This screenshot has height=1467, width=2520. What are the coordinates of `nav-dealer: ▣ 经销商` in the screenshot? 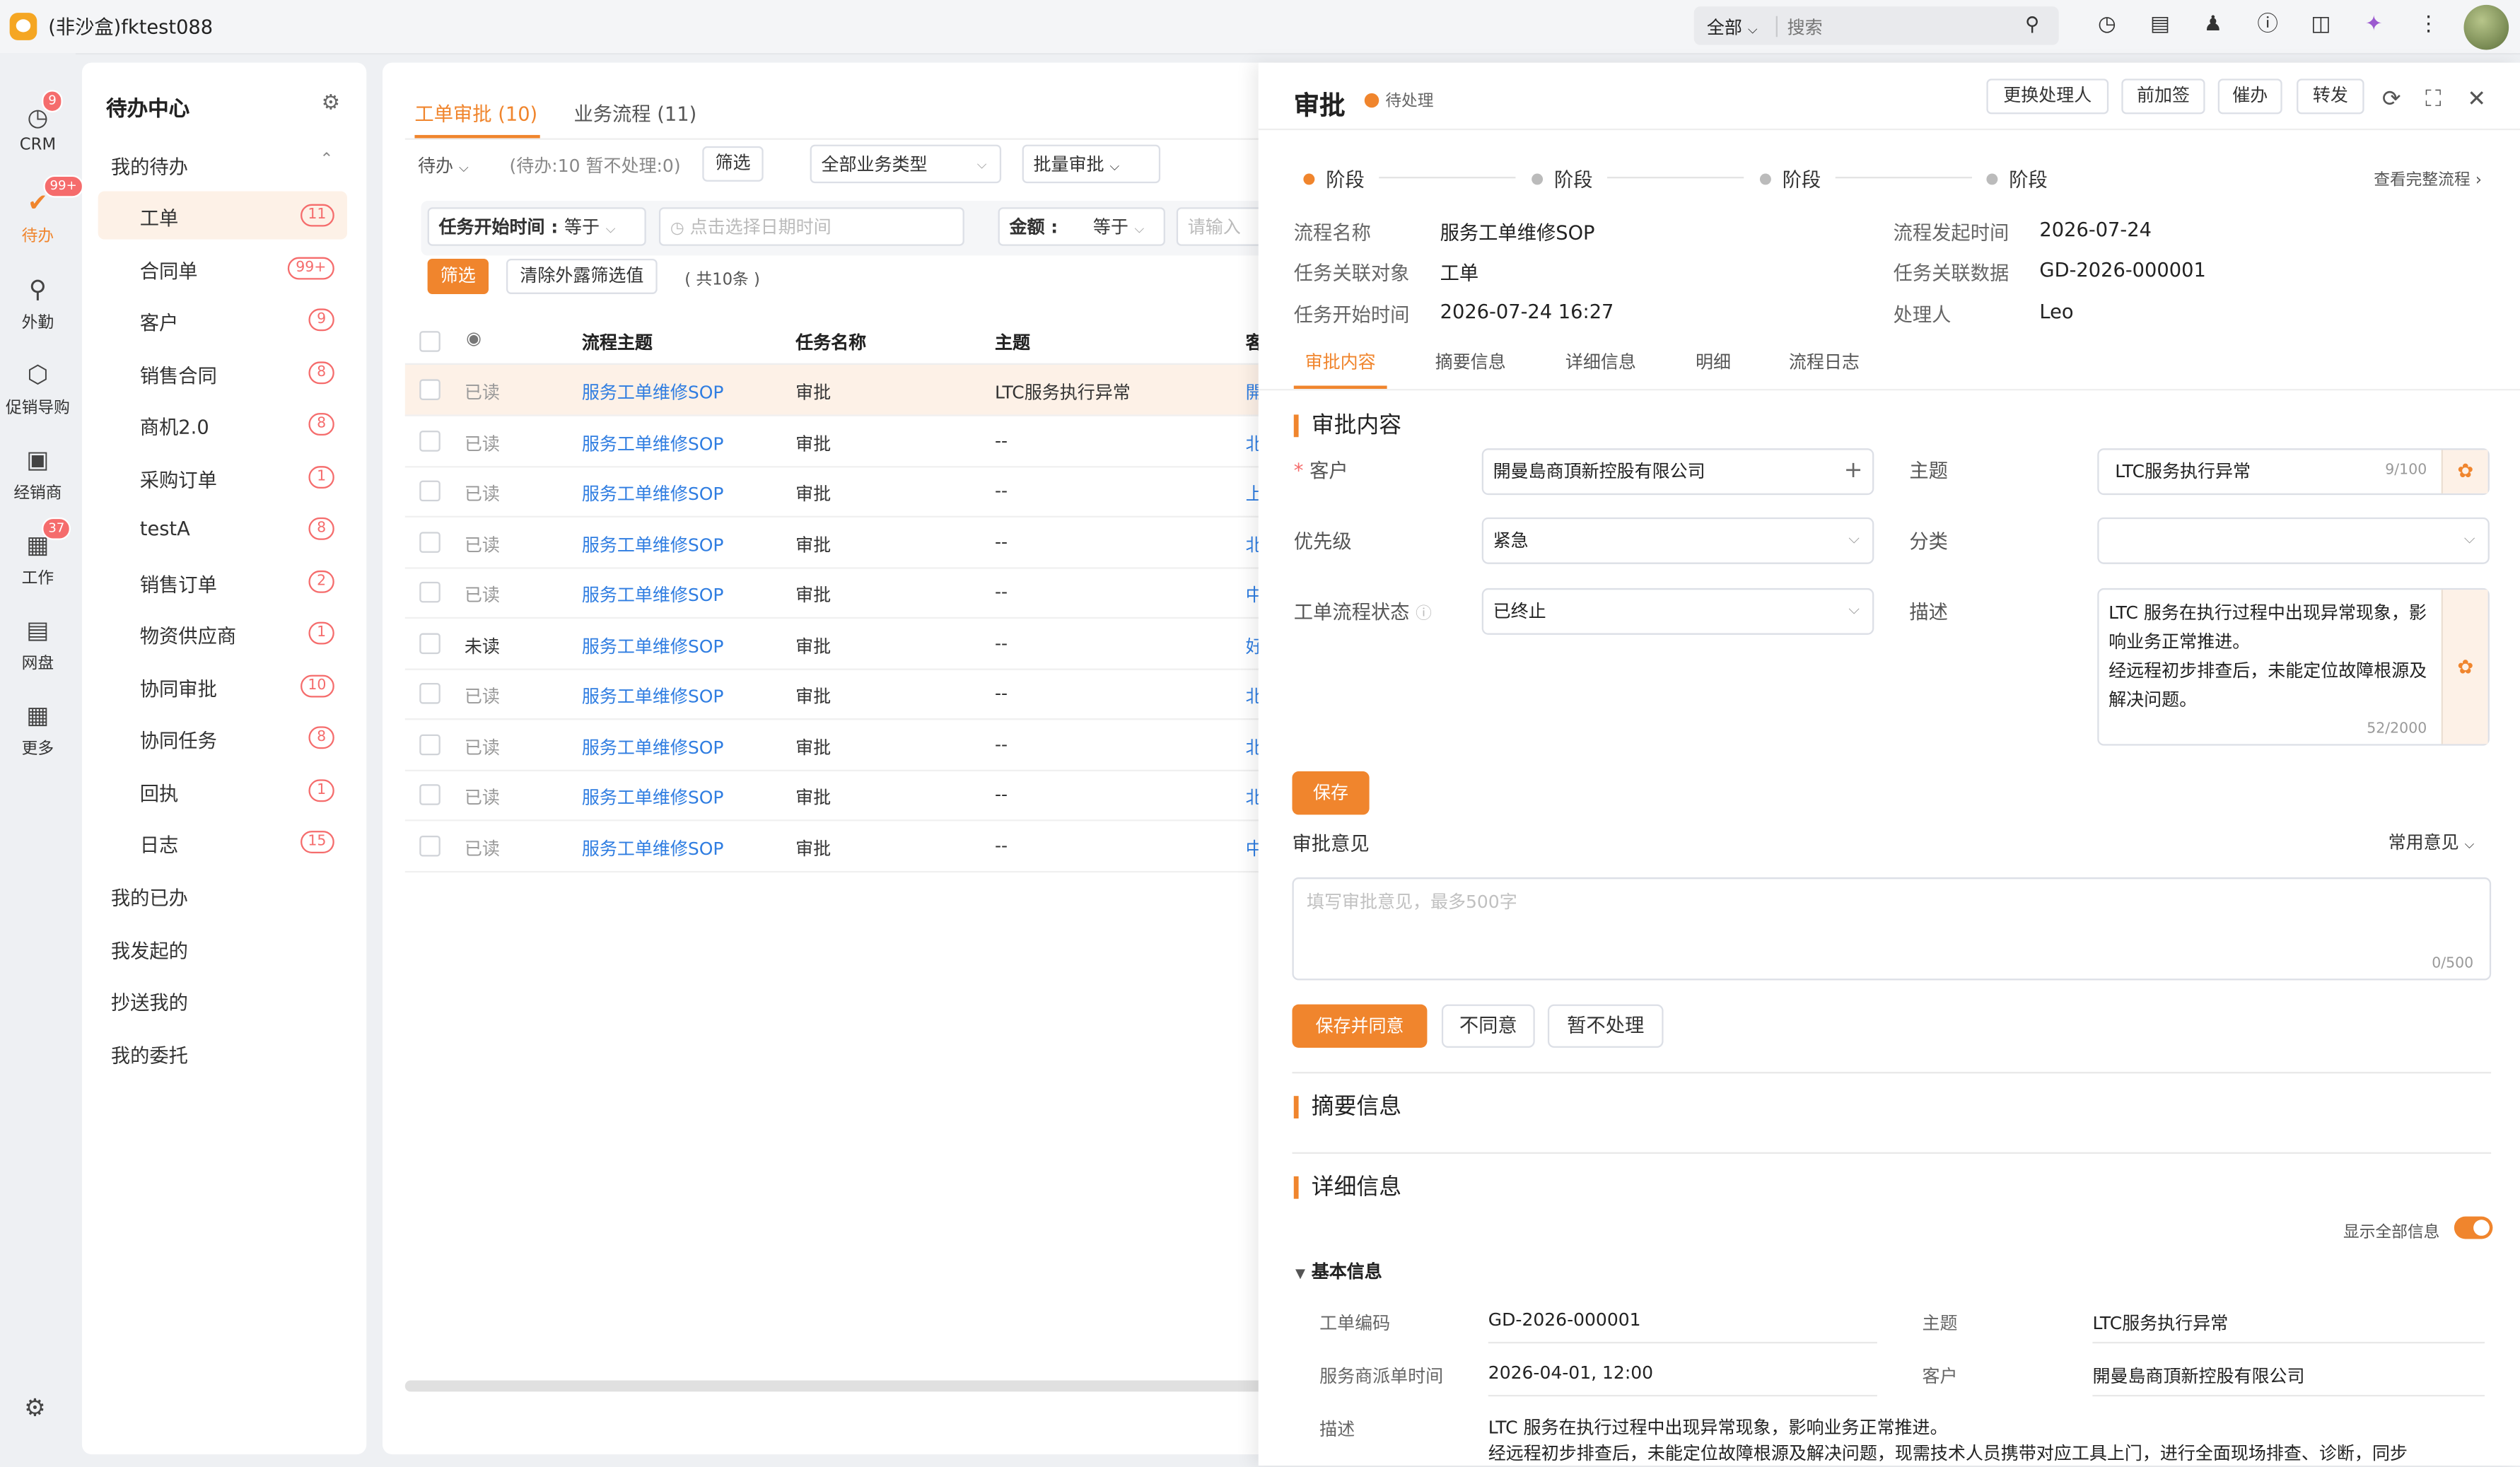 It's located at (38, 480).